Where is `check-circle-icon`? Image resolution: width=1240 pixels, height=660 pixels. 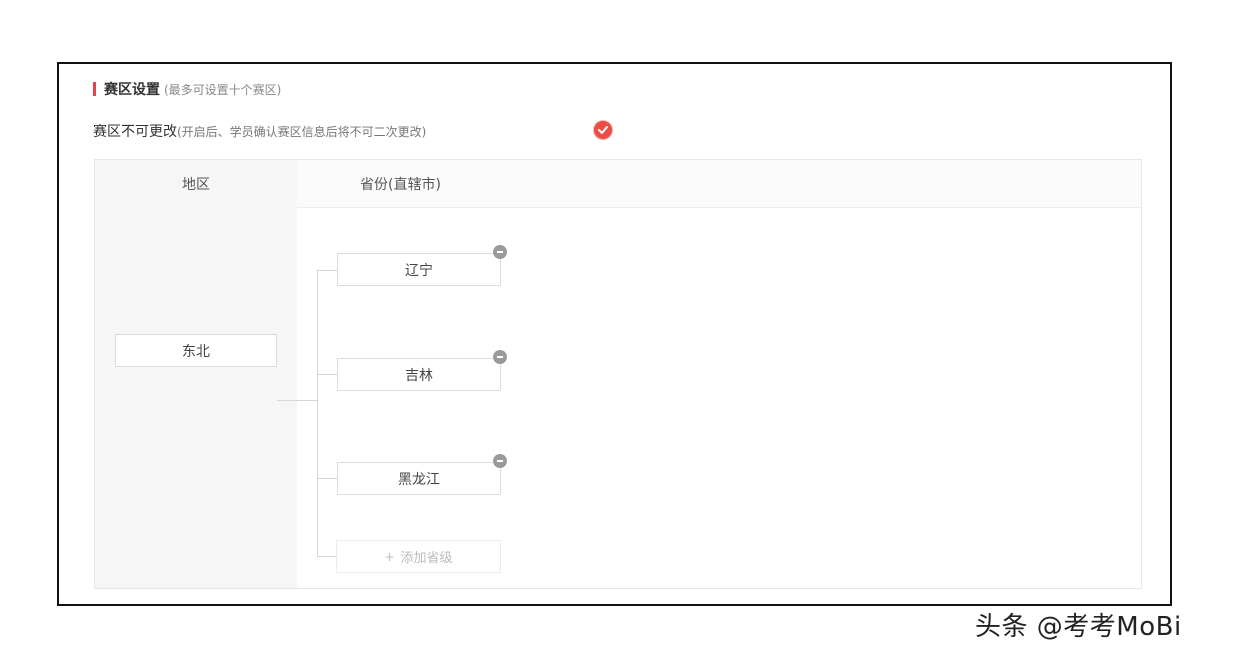 check-circle-icon is located at coordinates (603, 130).